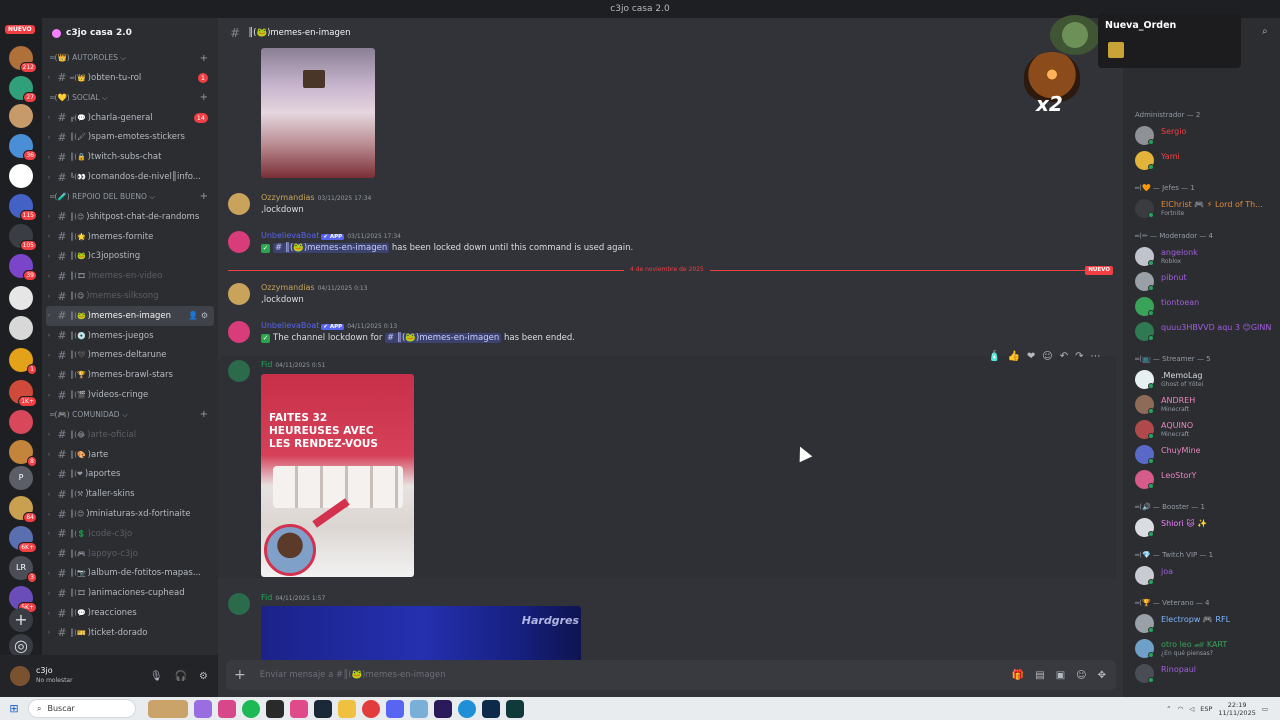 This screenshot has height=720, width=1280. Describe the element at coordinates (21, 478) in the screenshot. I see `server-icon: P` at that location.